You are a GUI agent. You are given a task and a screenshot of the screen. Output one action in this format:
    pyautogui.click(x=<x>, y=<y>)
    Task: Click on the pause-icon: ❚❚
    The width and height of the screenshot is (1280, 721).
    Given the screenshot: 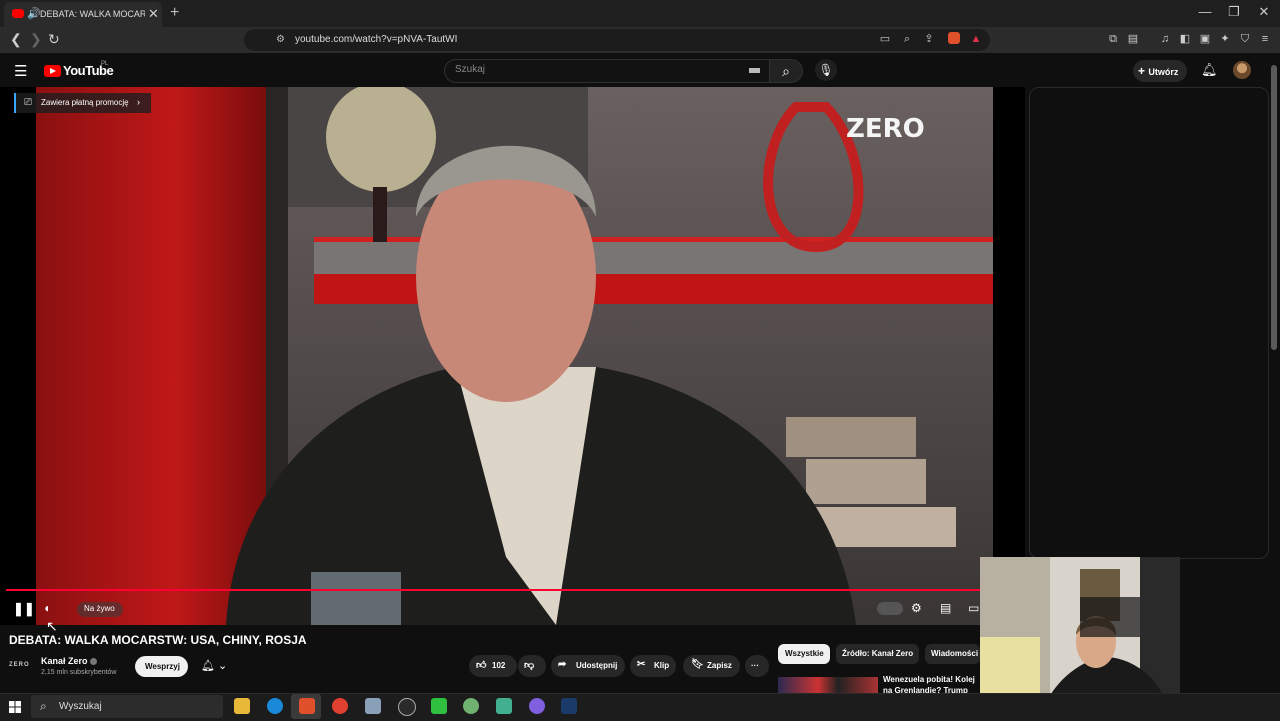 What is the action you would take?
    pyautogui.click(x=24, y=609)
    